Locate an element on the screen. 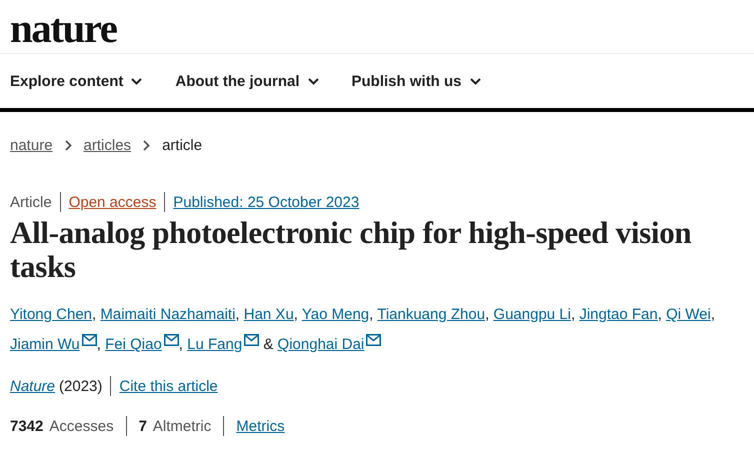  author-link: Yitong Chen is located at coordinates (51, 314).